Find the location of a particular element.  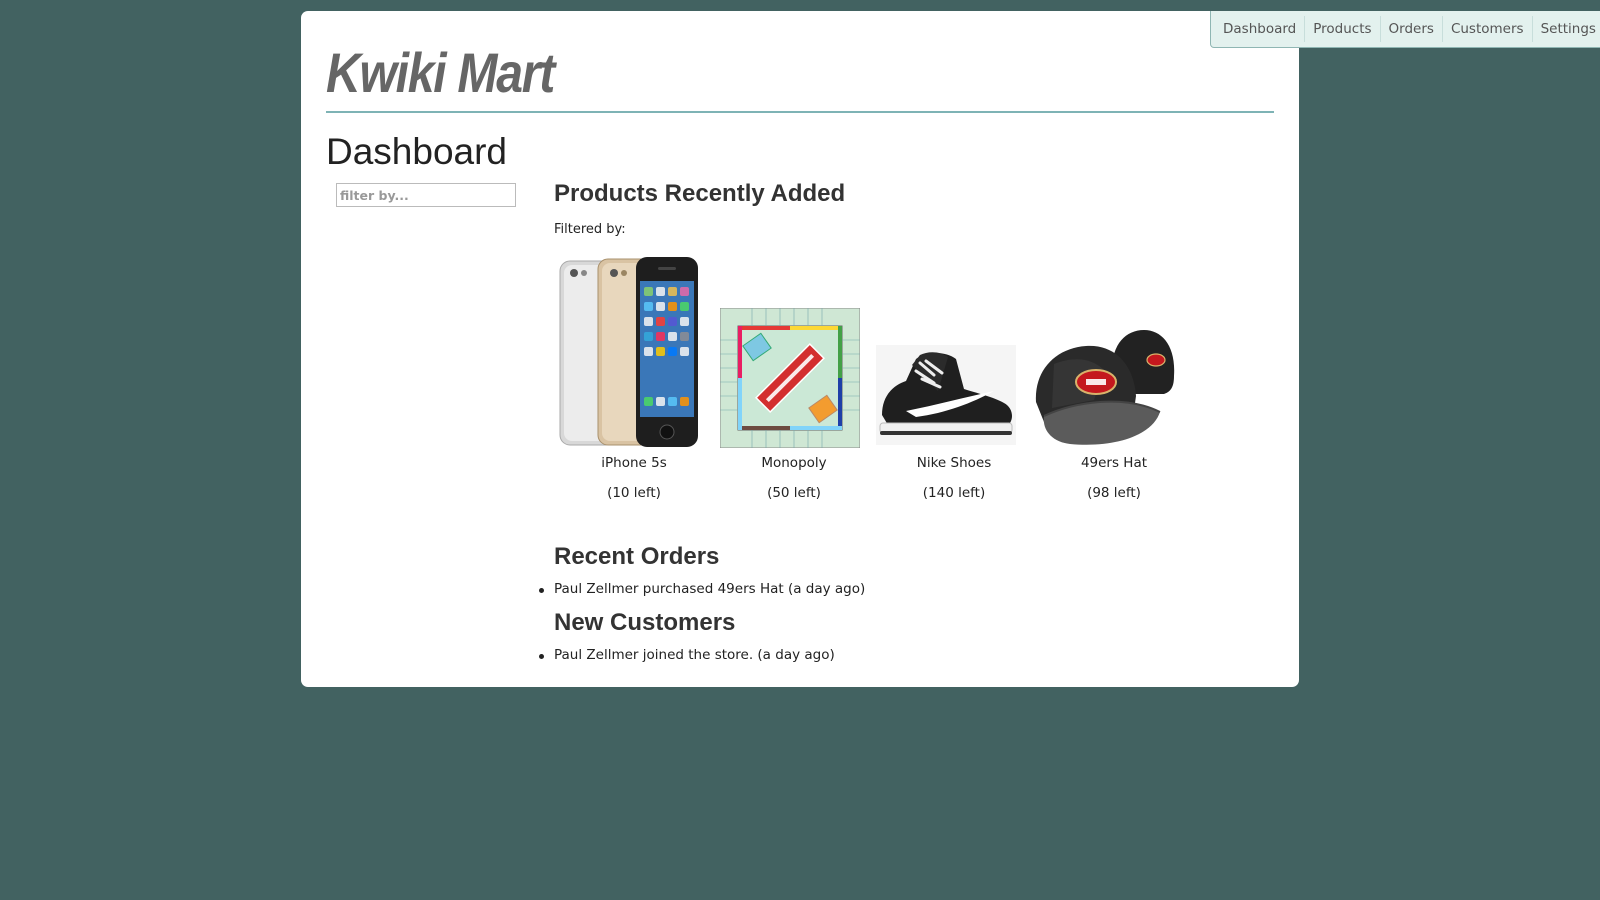

nav-dashboard: Dashboard is located at coordinates (1260, 29).